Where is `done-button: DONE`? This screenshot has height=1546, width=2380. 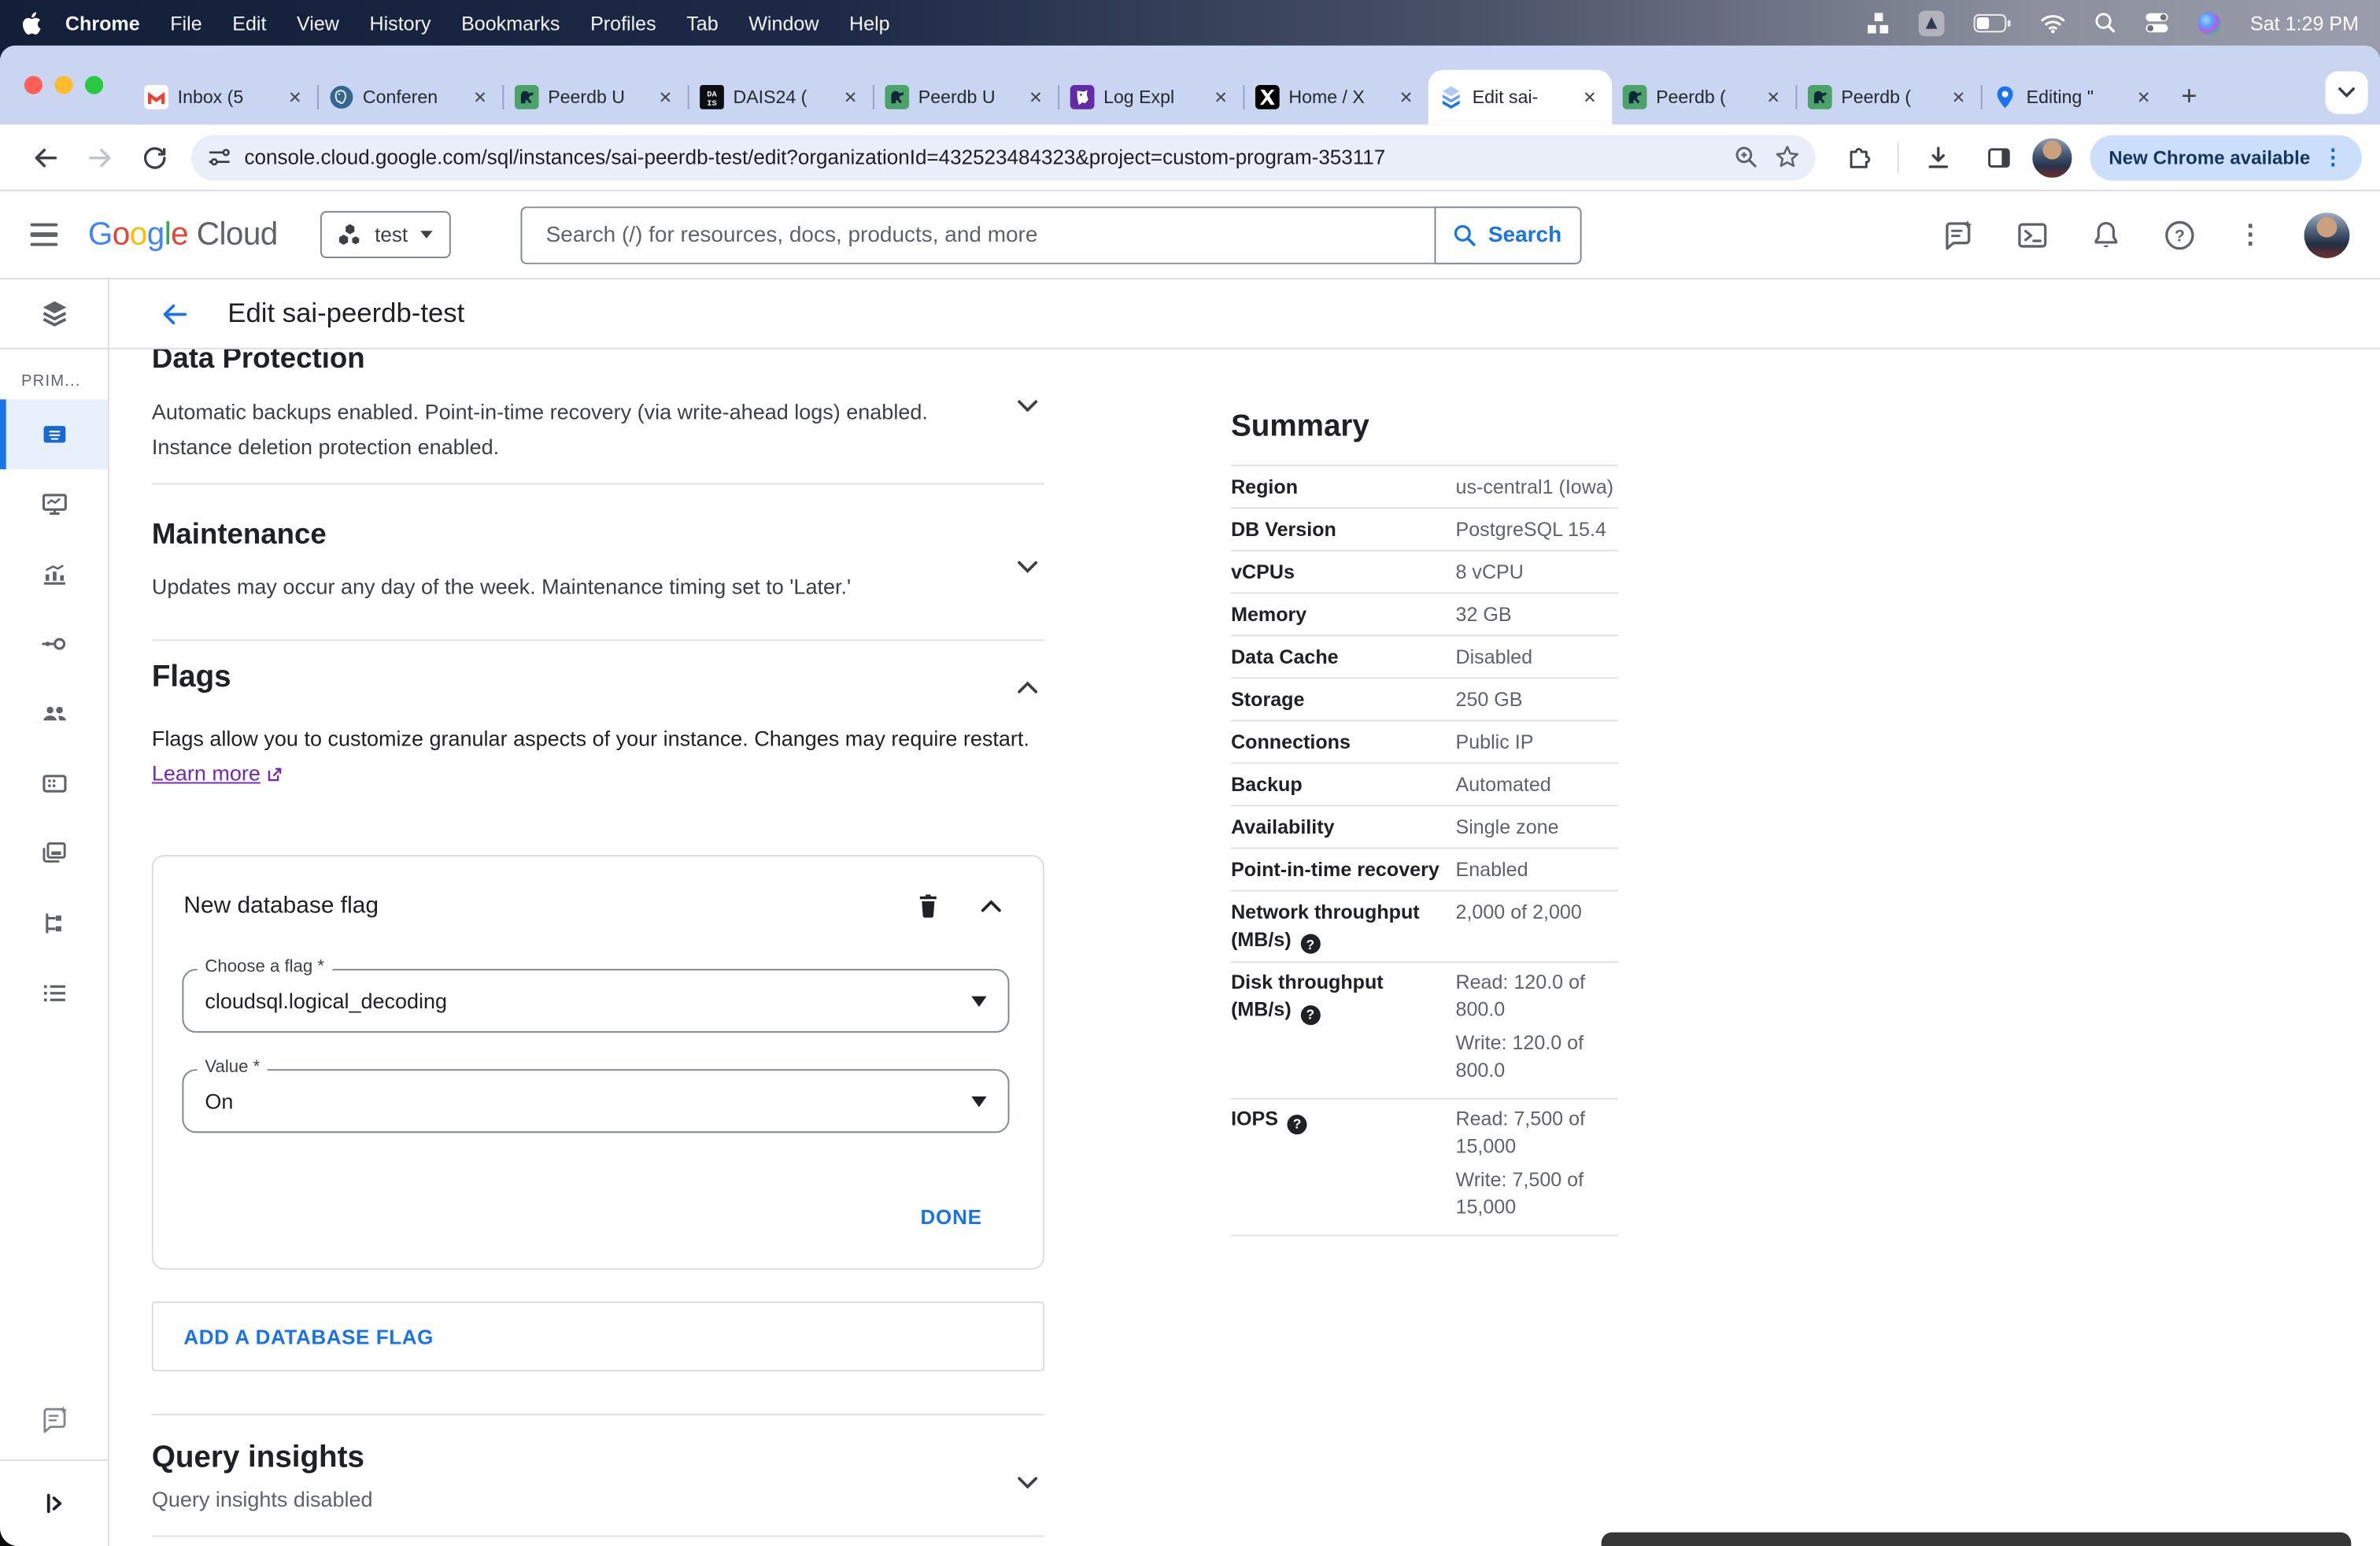 done-button: DONE is located at coordinates (950, 1217).